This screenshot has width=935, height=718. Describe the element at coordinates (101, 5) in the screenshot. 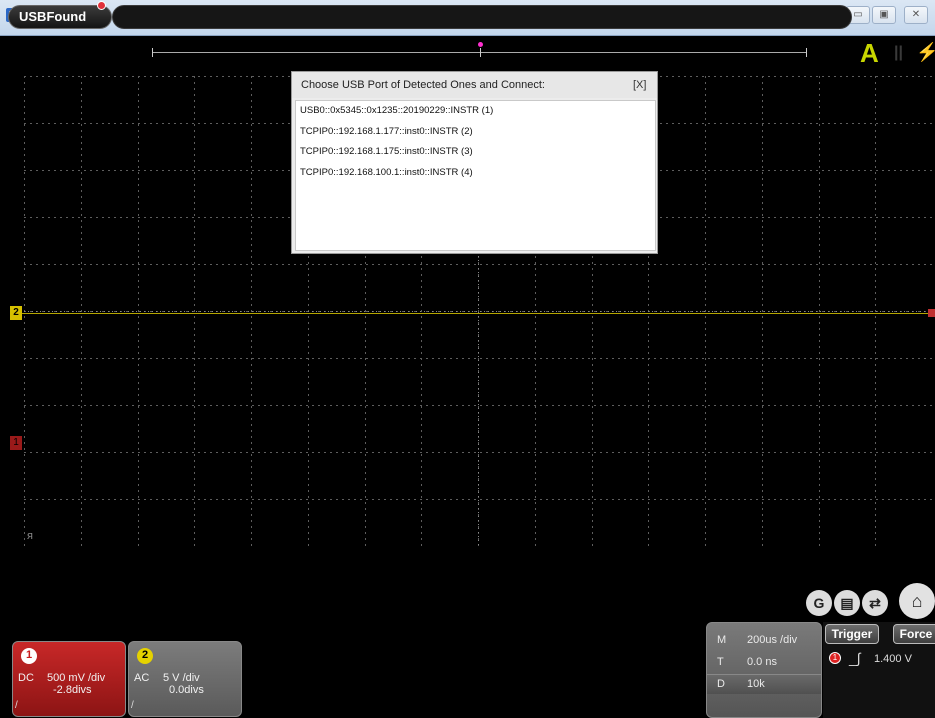

I see `usb-alert-icon` at that location.